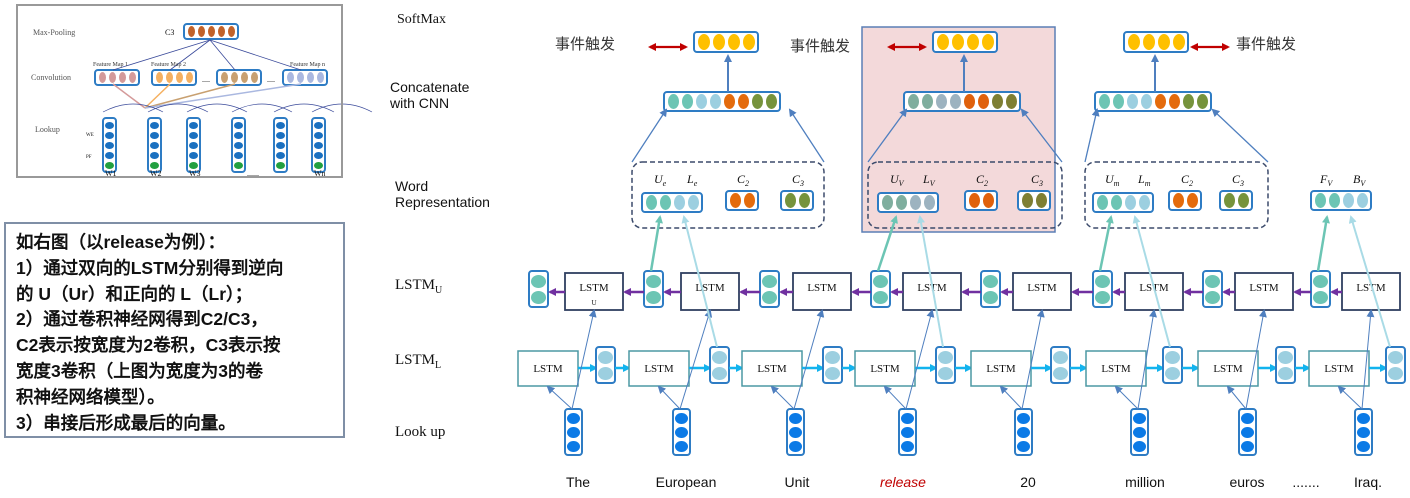 The height and width of the screenshot is (498, 1410). What do you see at coordinates (665, 183) in the screenshot?
I see `subscript: e` at bounding box center [665, 183].